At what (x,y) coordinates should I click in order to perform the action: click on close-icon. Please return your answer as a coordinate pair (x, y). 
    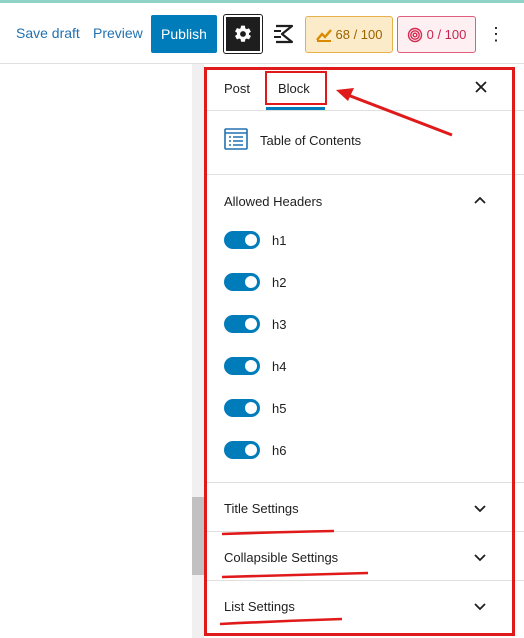
    Looking at the image, I should click on (481, 87).